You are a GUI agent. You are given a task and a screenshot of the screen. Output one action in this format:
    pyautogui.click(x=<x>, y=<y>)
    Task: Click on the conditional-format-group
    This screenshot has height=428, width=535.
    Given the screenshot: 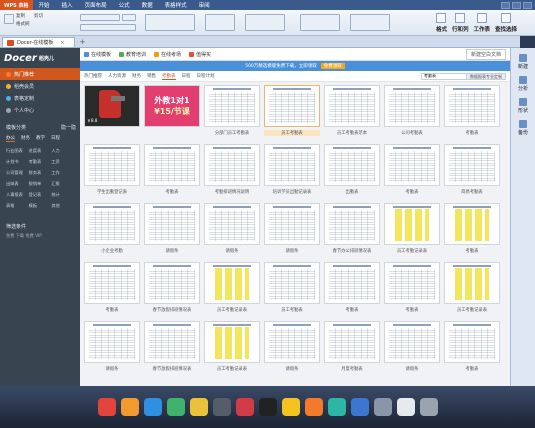 What is the action you would take?
    pyautogui.click(x=320, y=22)
    